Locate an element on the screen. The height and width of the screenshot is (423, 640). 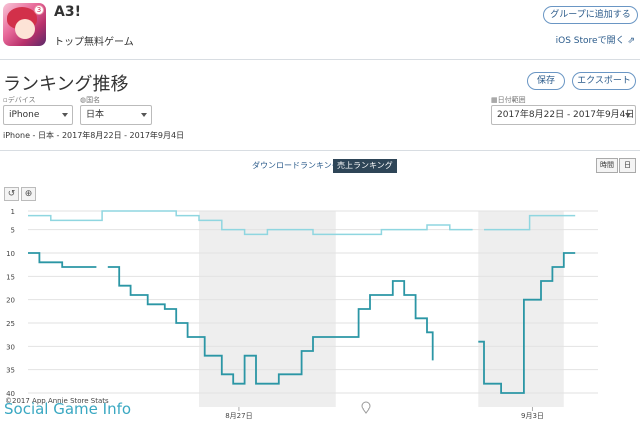
app-category: トップ無料 is located at coordinates (79, 40).